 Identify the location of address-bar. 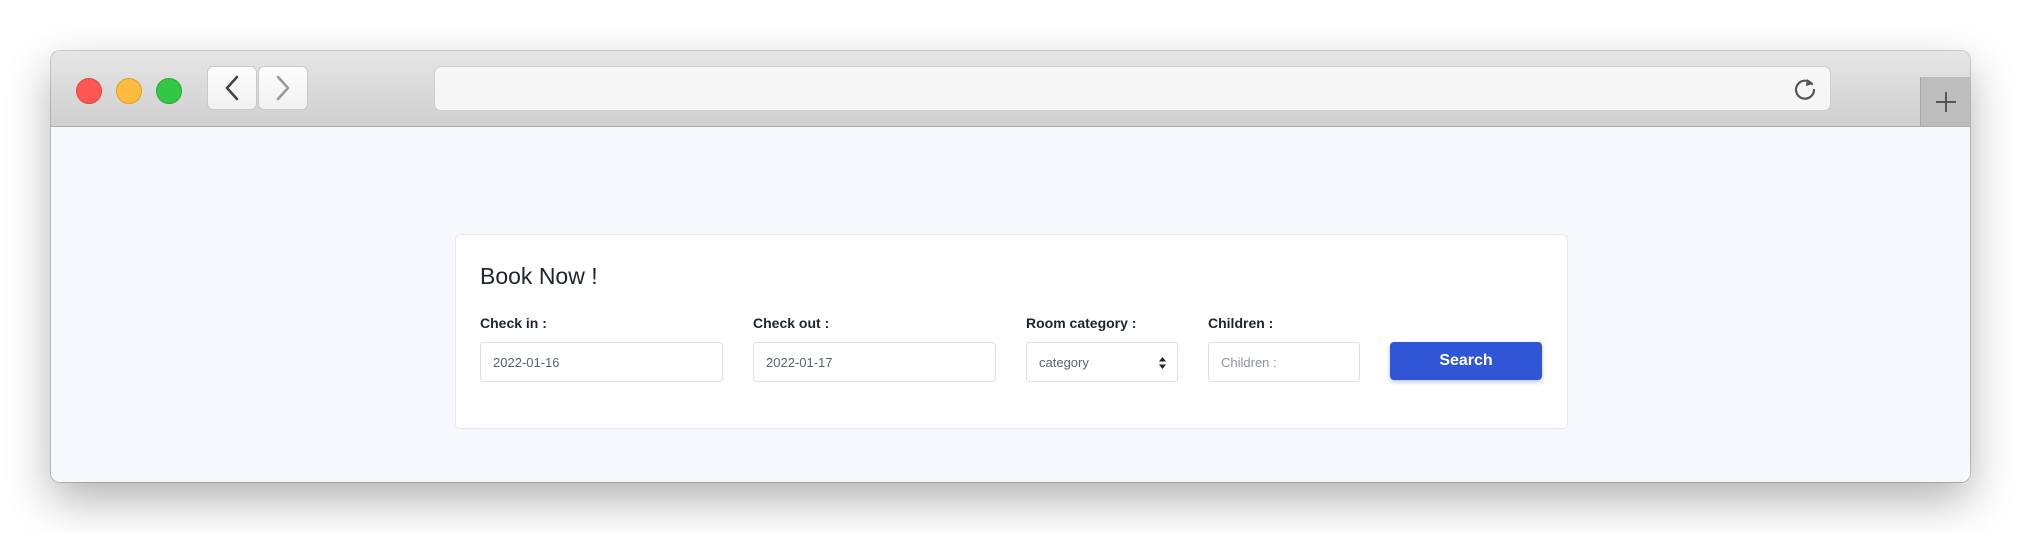
(1132, 88).